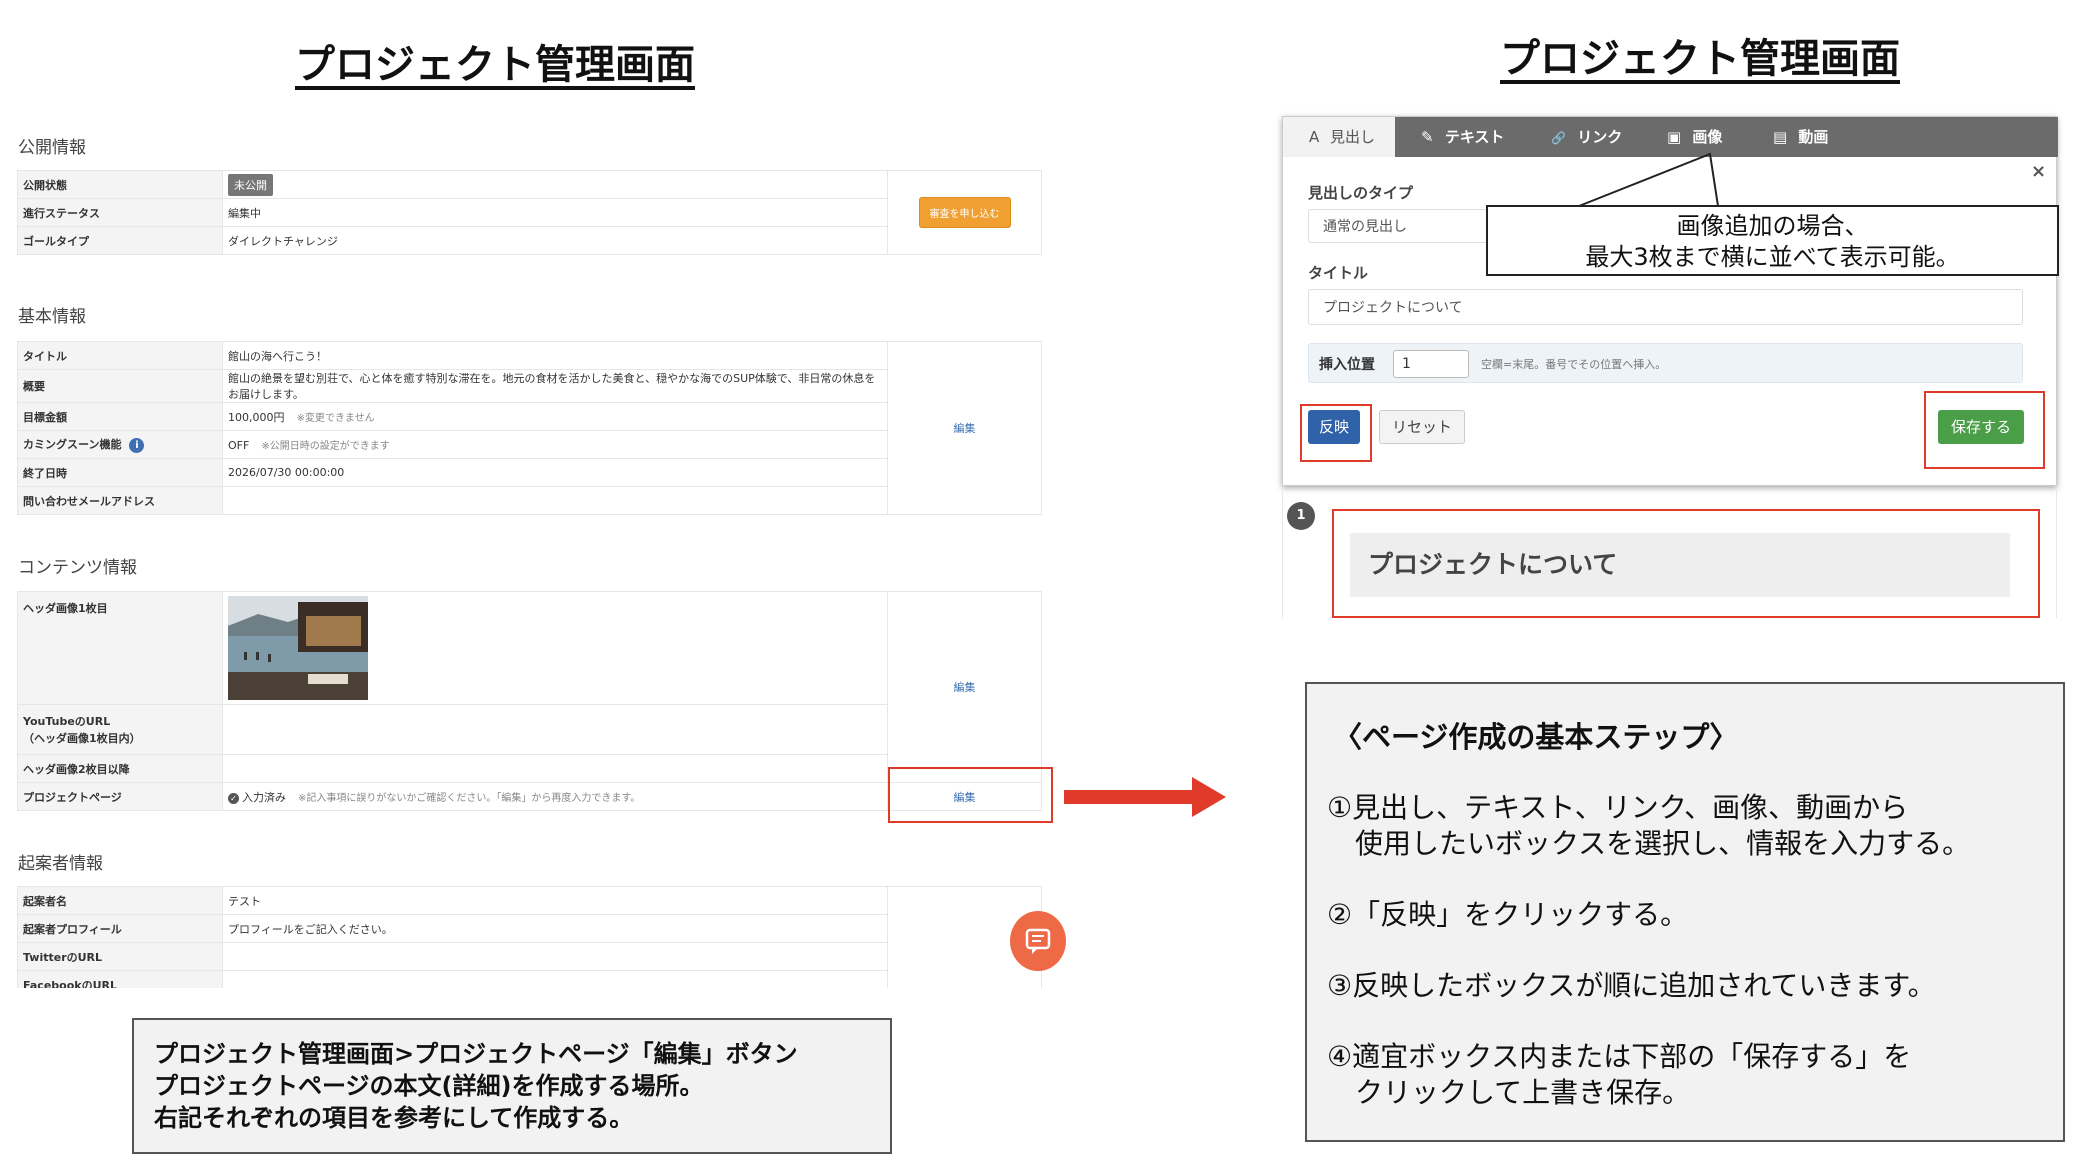  Describe the element at coordinates (256, 417) in the screenshot. I see `row-value: 100,000円` at that location.